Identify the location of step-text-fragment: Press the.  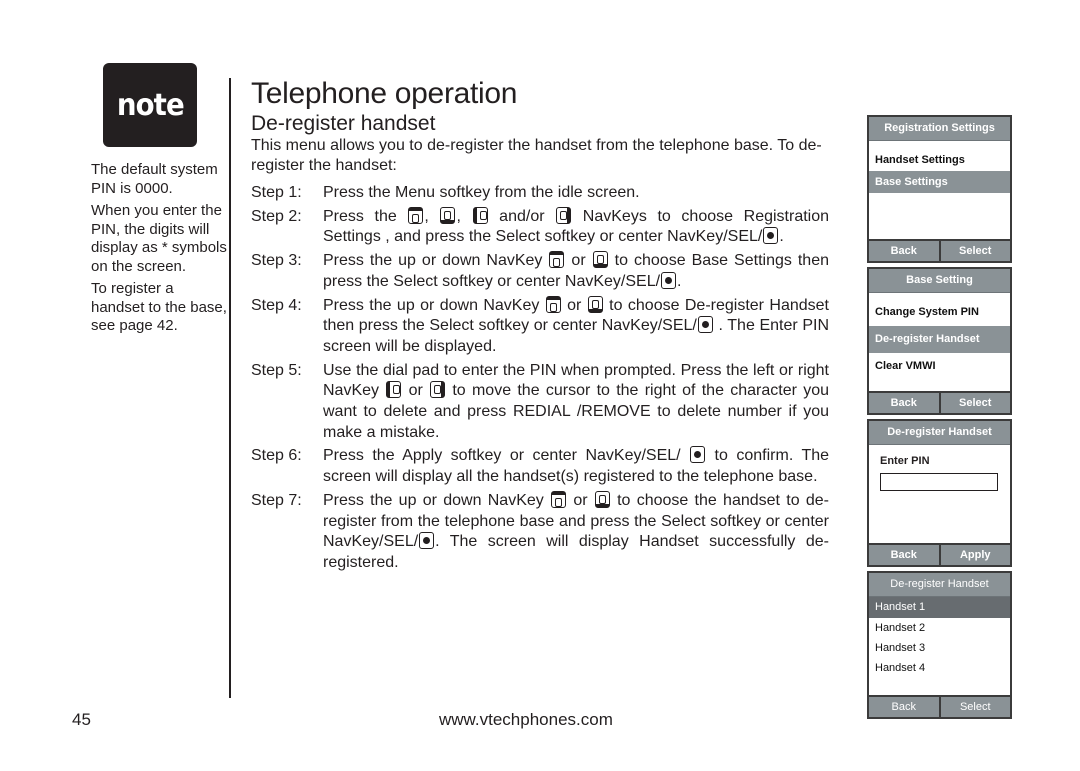
(365, 216).